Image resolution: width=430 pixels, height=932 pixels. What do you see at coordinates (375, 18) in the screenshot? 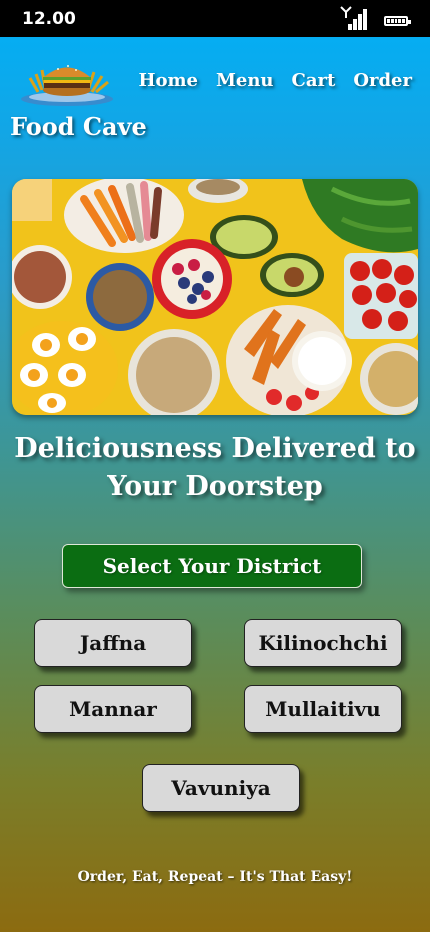
I see `status-icons` at bounding box center [375, 18].